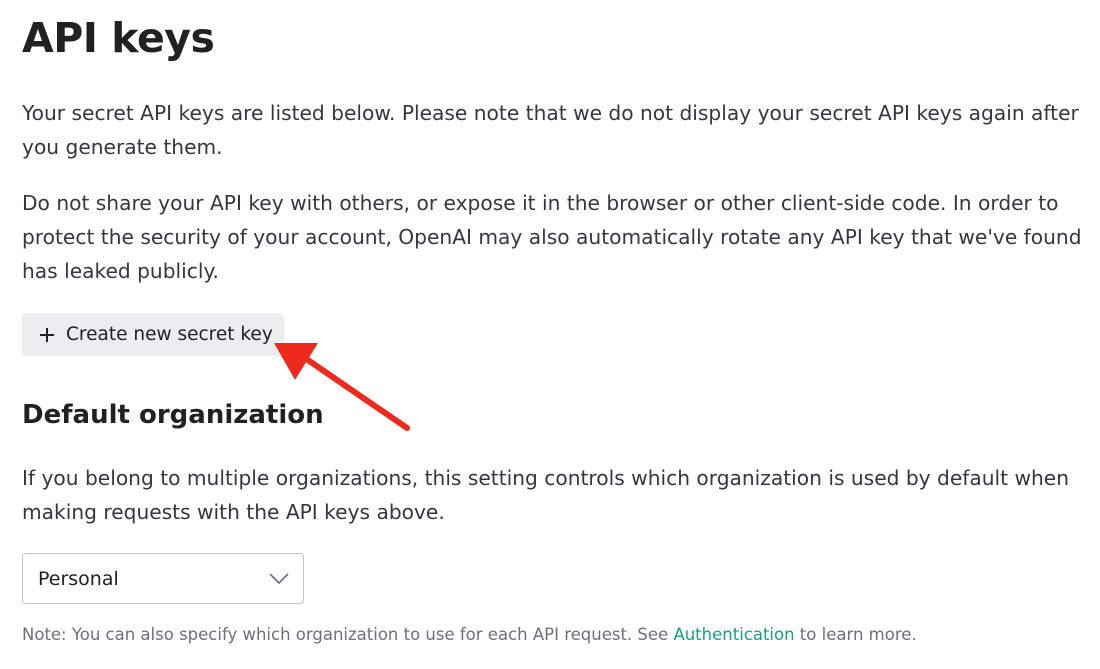  I want to click on authentication-link: Authentication, so click(733, 634).